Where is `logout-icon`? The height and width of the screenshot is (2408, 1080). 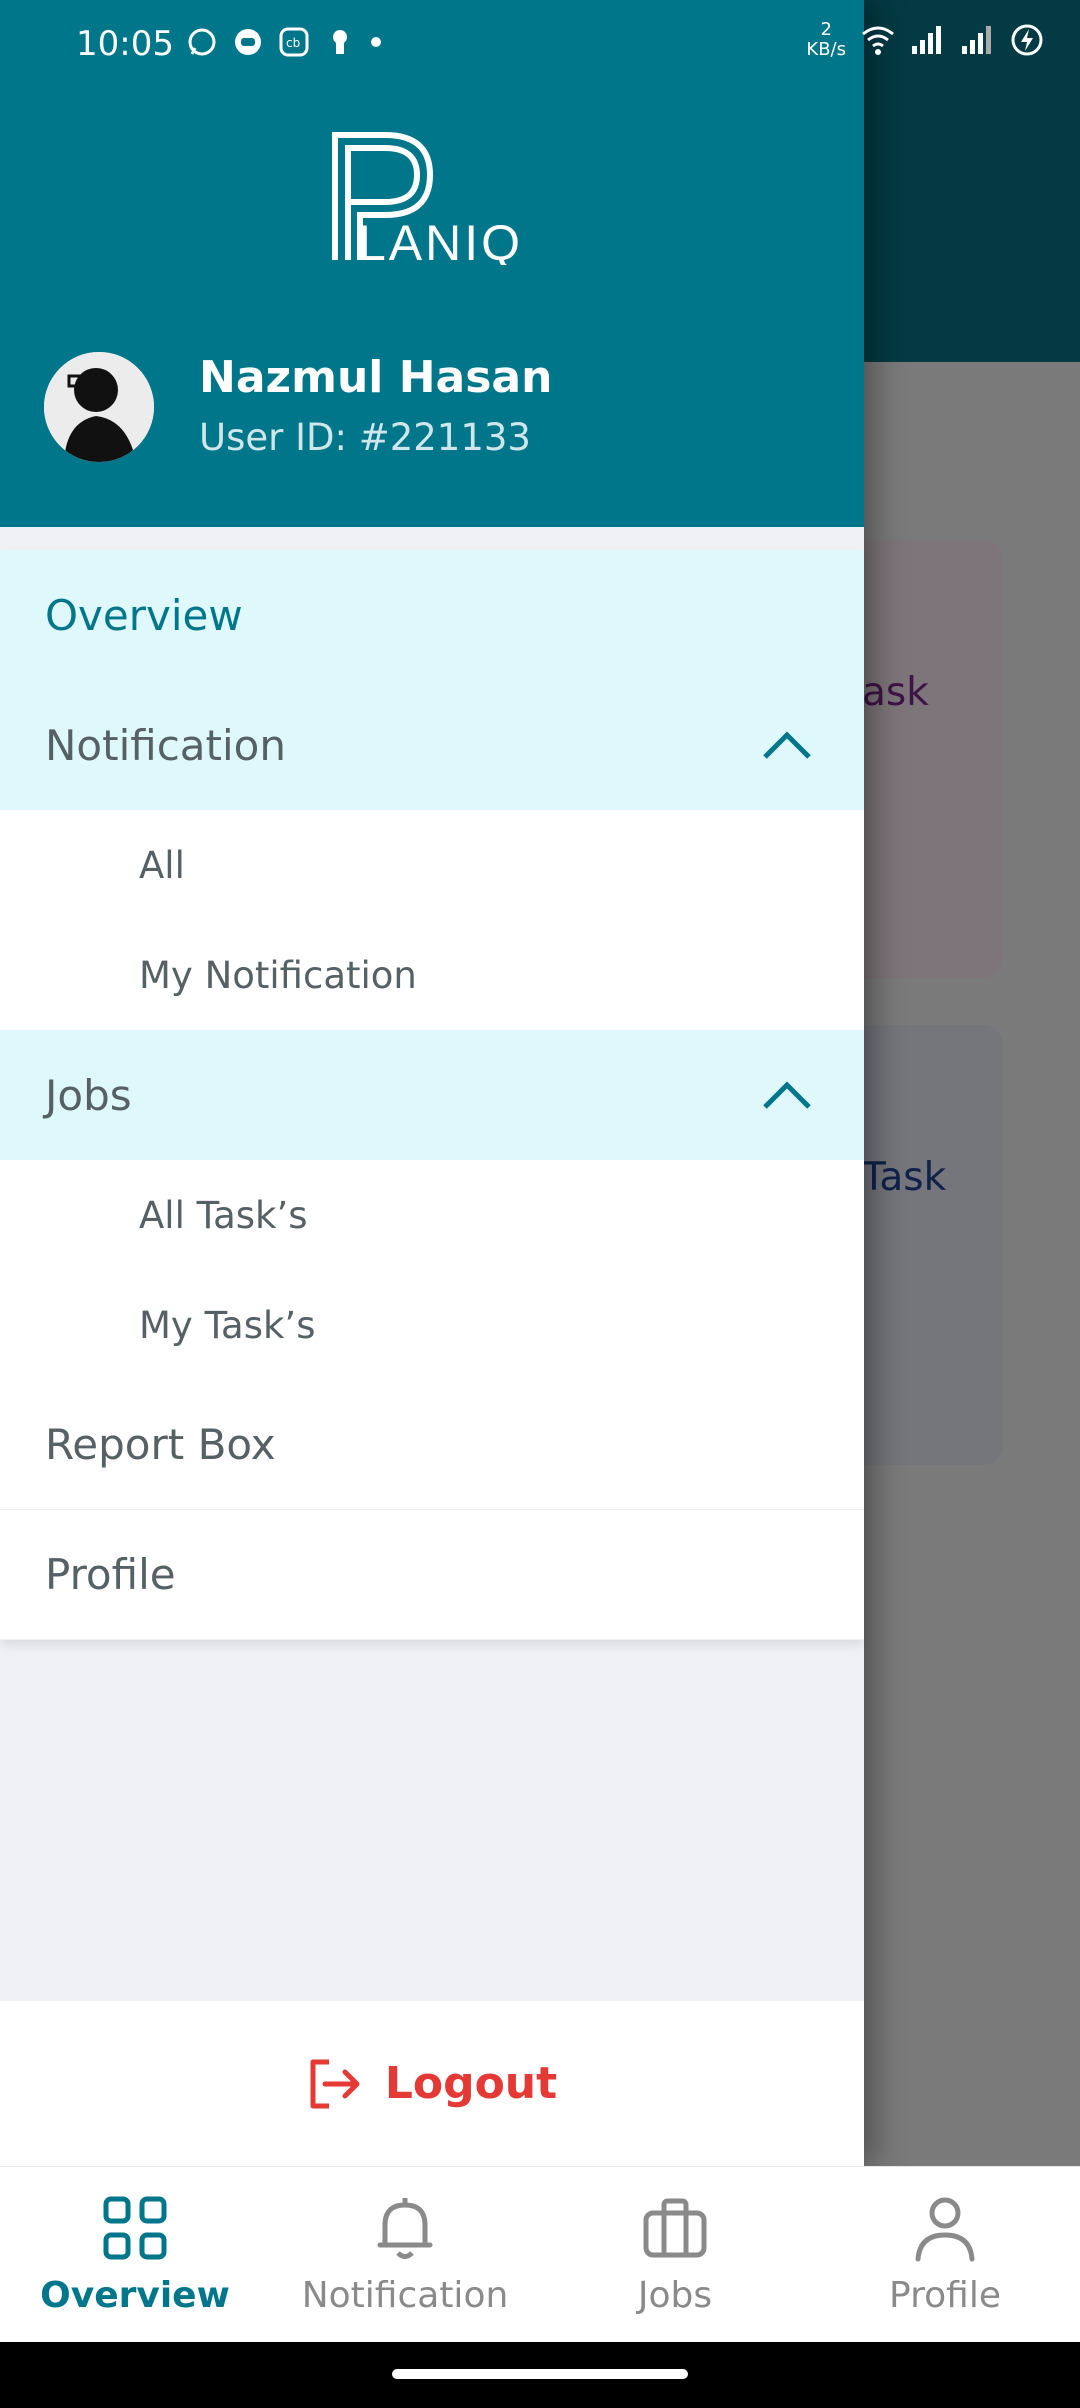 logout-icon is located at coordinates (335, 2083).